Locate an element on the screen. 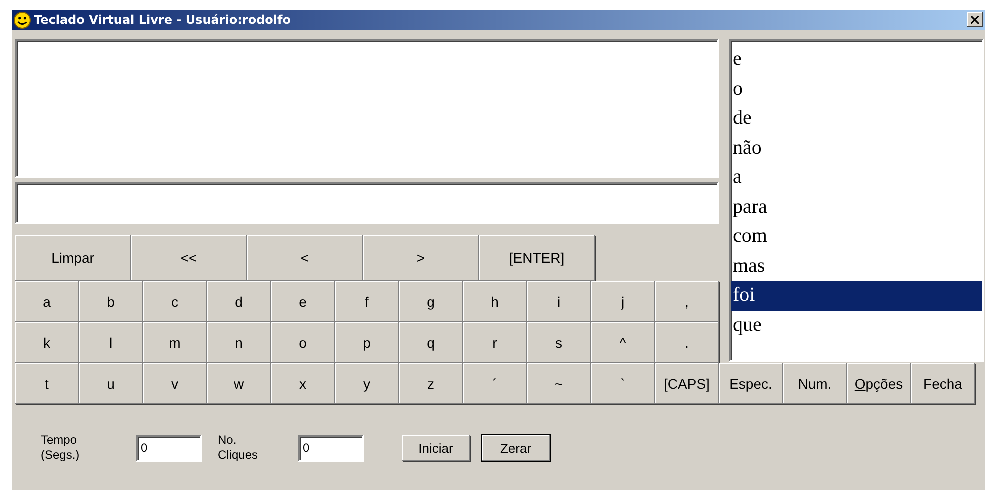 This screenshot has width=985, height=490. key-button: s is located at coordinates (559, 342).